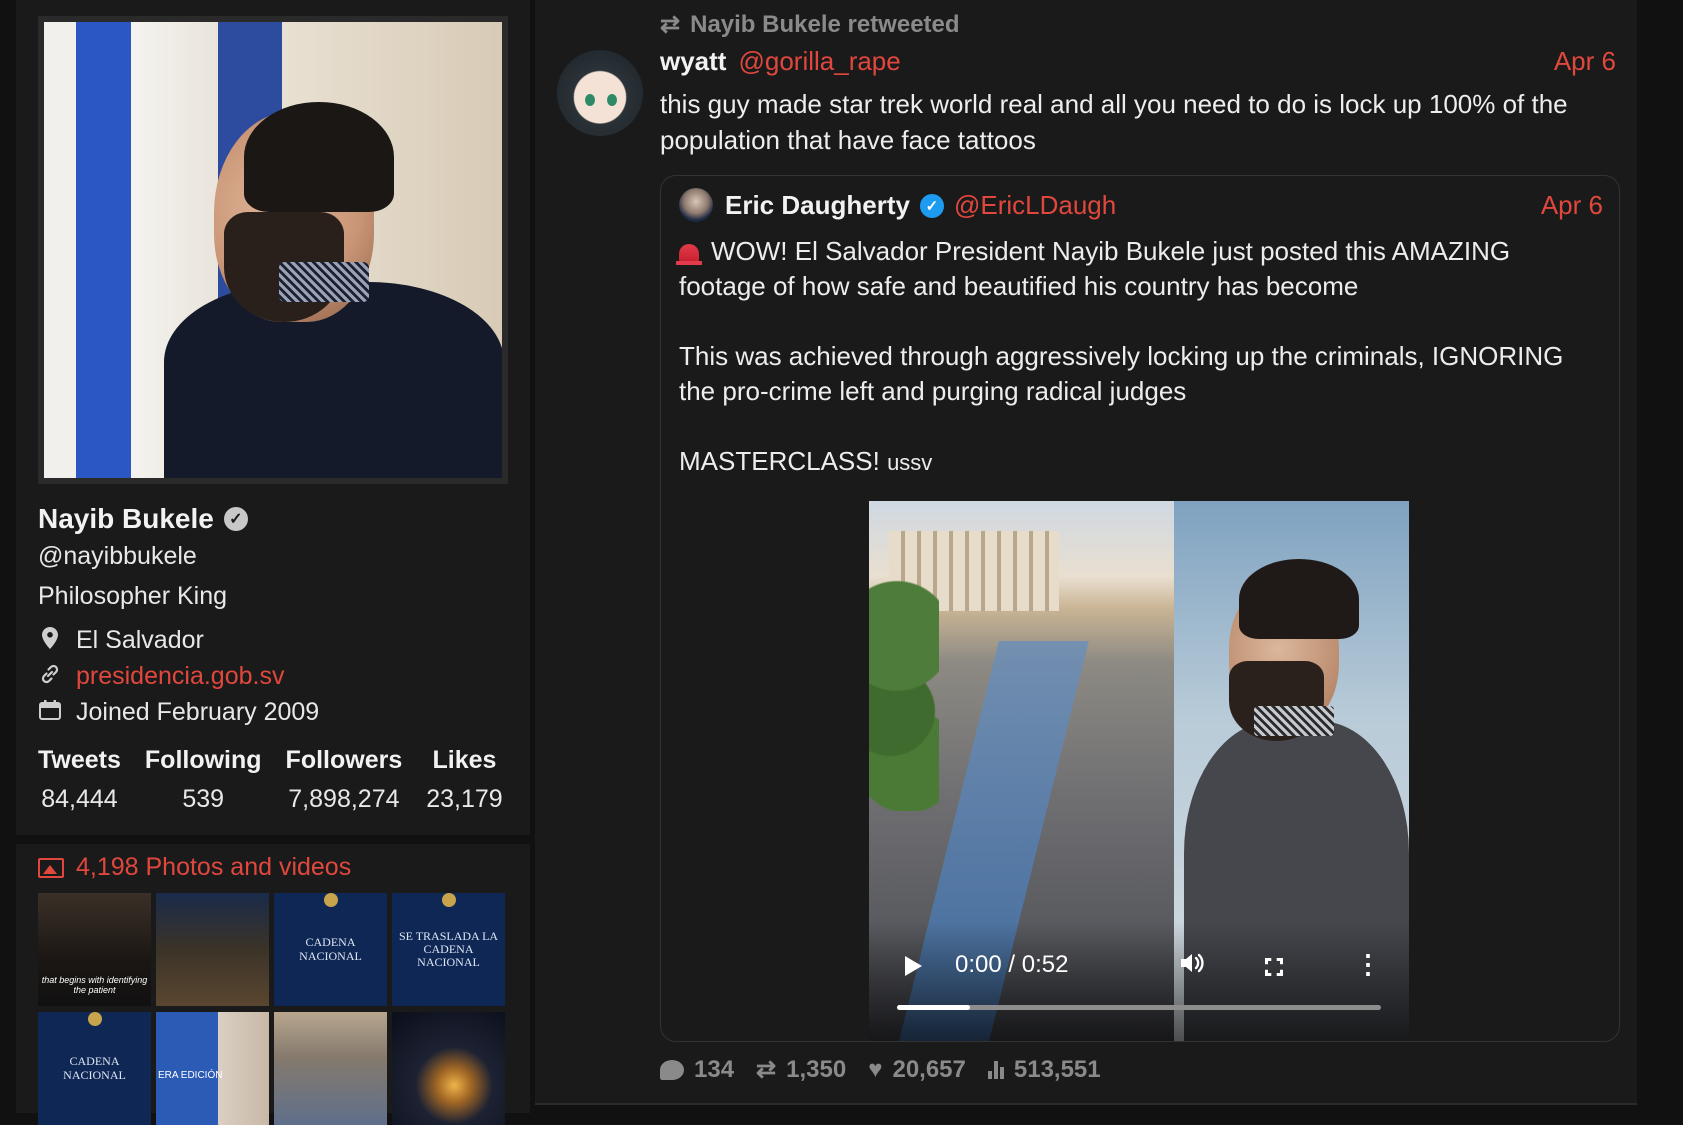 This screenshot has width=1683, height=1125. Describe the element at coordinates (1012, 964) in the screenshot. I see `video-time: 0:00 / 0:52` at that location.